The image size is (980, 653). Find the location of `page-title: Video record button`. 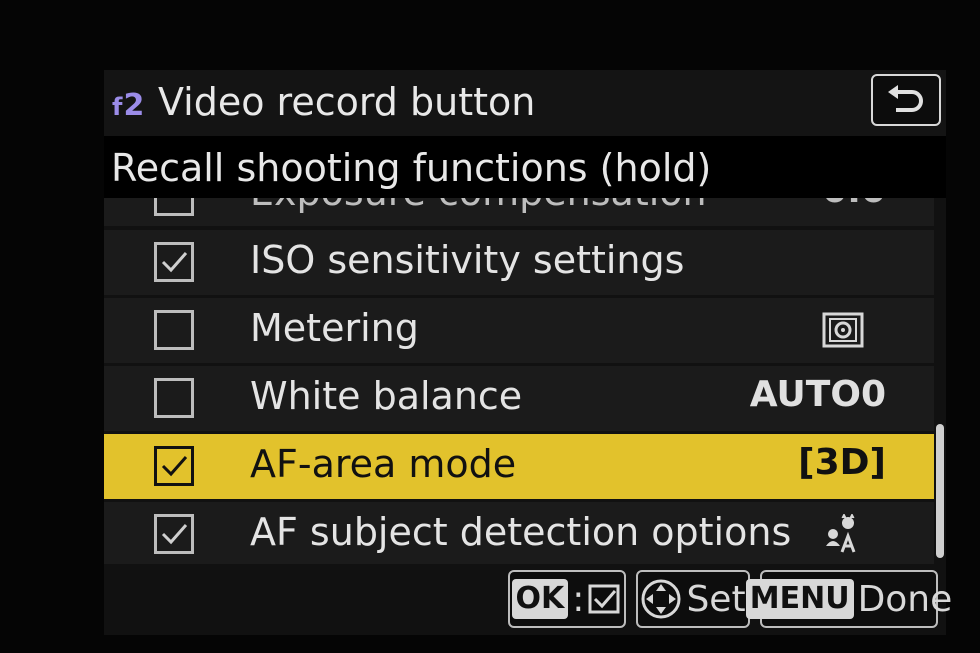

page-title: Video record button is located at coordinates (347, 102).